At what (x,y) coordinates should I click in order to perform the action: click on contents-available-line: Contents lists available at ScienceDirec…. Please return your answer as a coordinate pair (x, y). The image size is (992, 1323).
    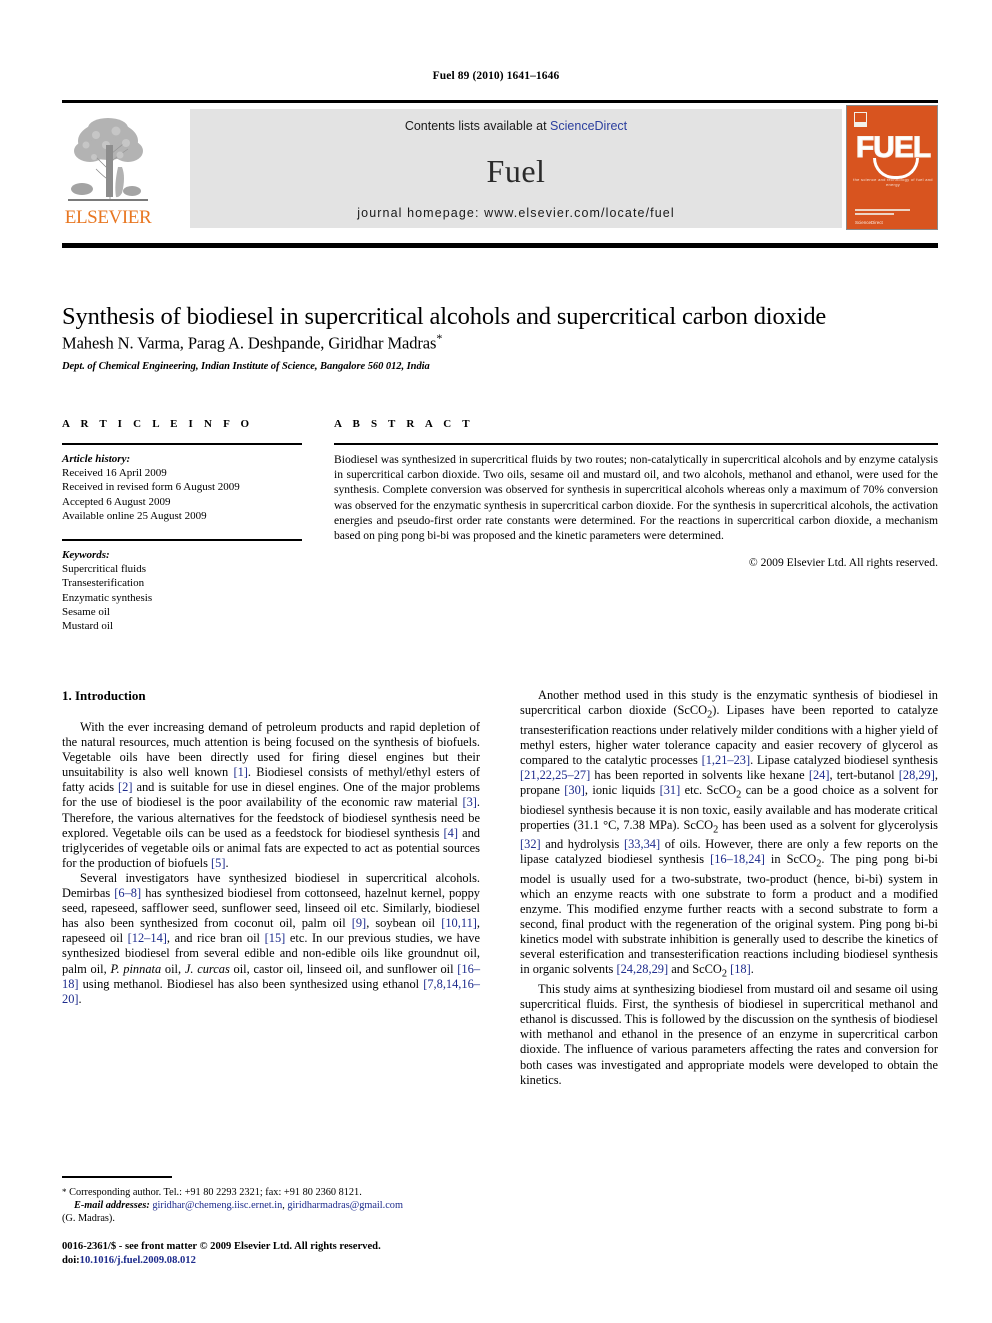
    Looking at the image, I should click on (516, 126).